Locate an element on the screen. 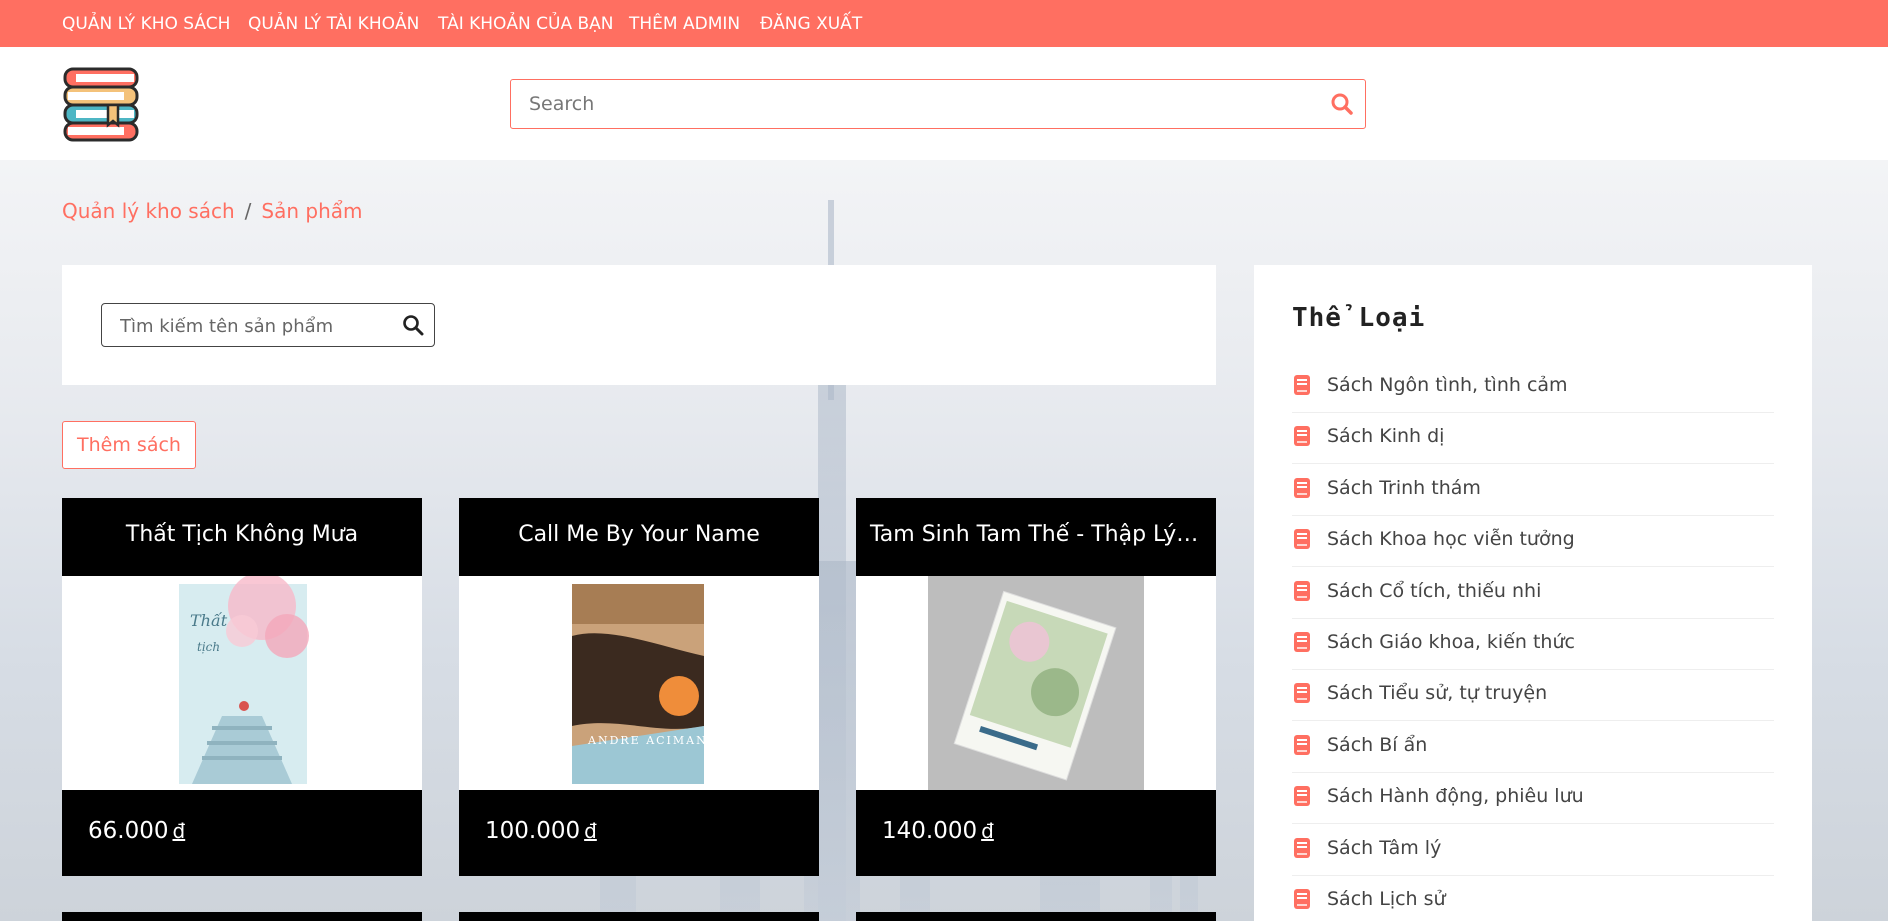 The image size is (1888, 921). global-search-input is located at coordinates (919, 104).